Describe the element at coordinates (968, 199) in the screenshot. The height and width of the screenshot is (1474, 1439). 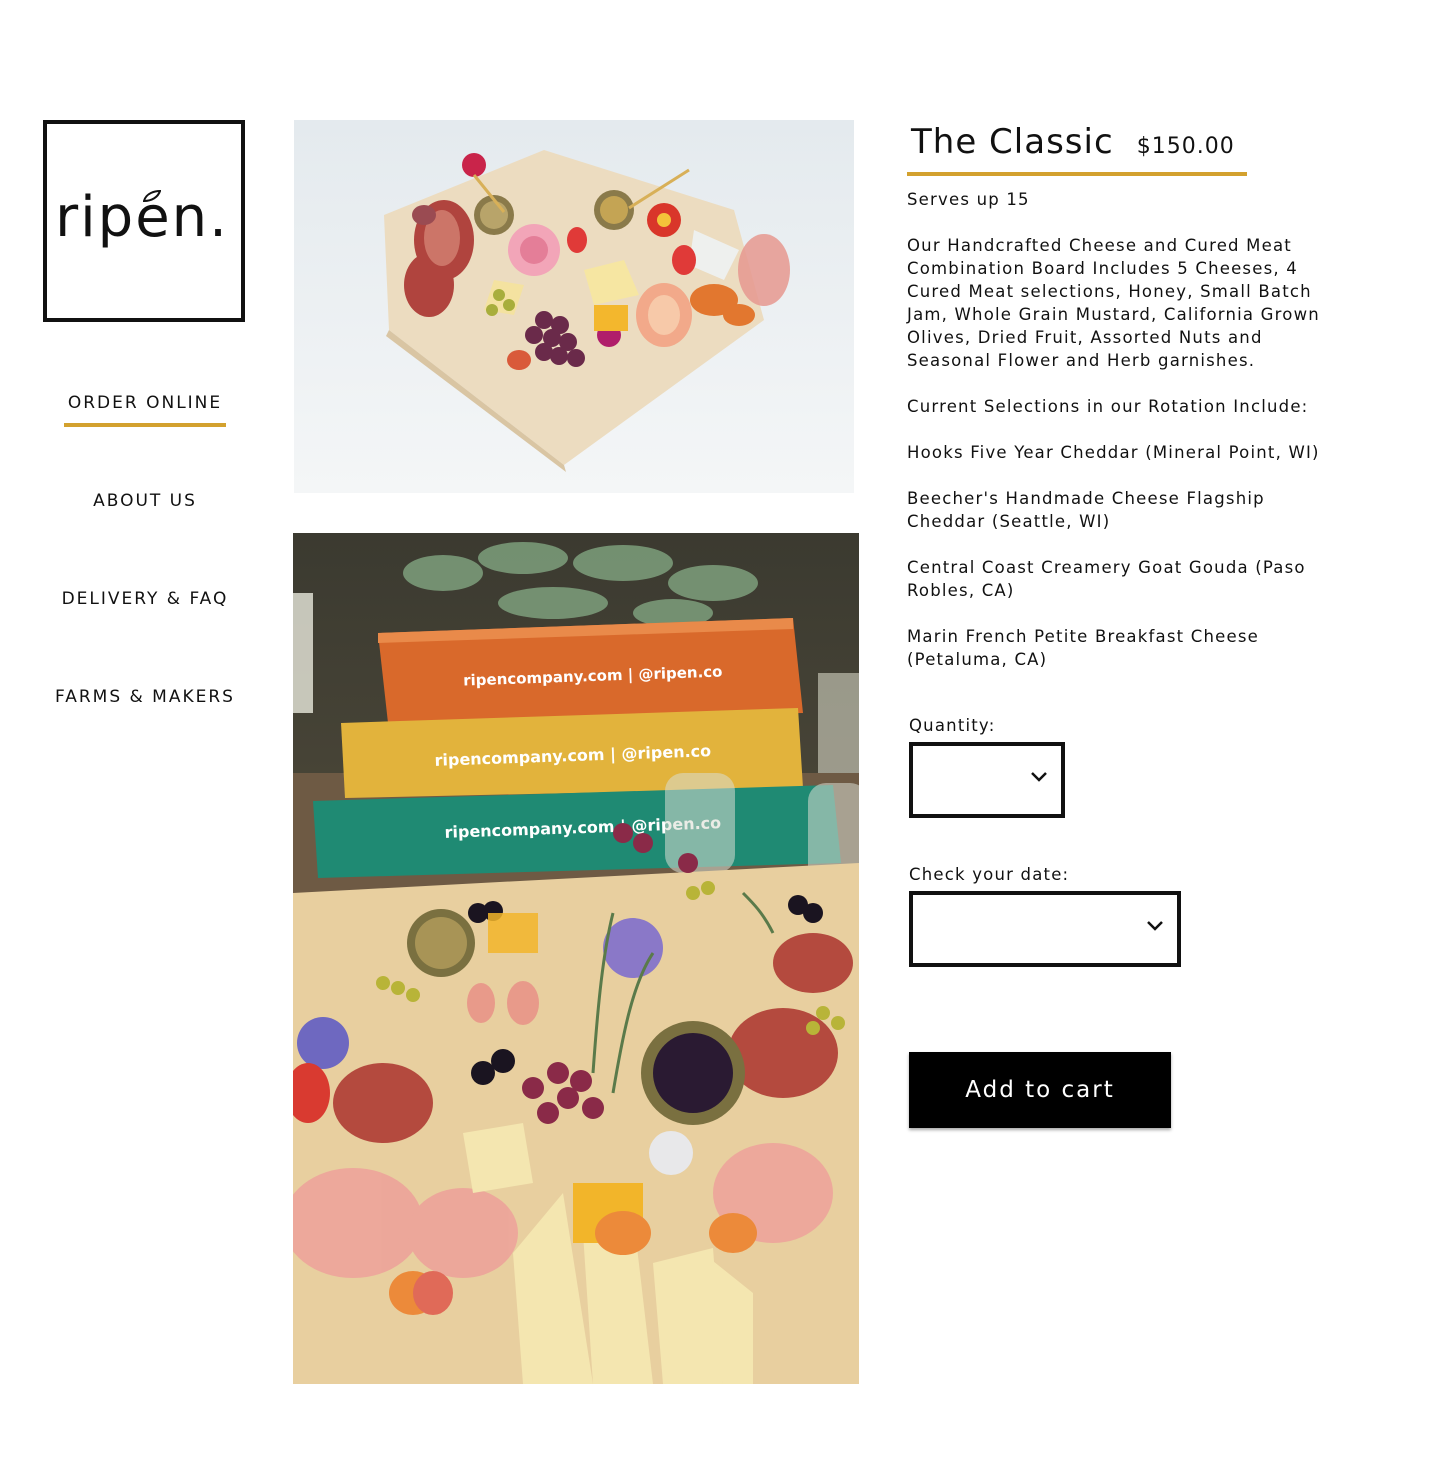
I see `serves-text: Serves up 15` at that location.